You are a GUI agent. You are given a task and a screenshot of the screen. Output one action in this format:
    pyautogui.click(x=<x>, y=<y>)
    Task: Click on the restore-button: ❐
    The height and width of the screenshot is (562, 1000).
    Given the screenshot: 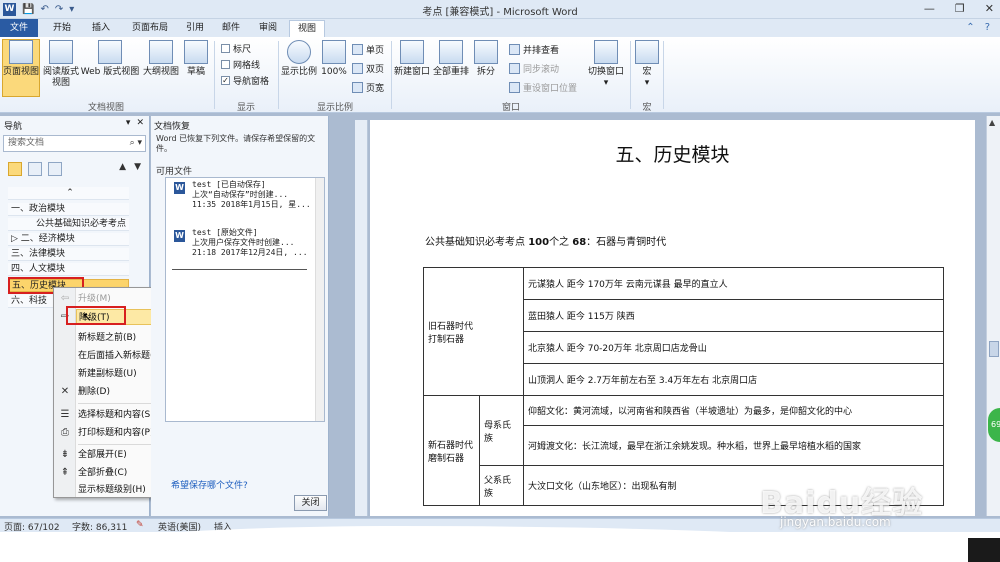 What is the action you would take?
    pyautogui.click(x=960, y=8)
    